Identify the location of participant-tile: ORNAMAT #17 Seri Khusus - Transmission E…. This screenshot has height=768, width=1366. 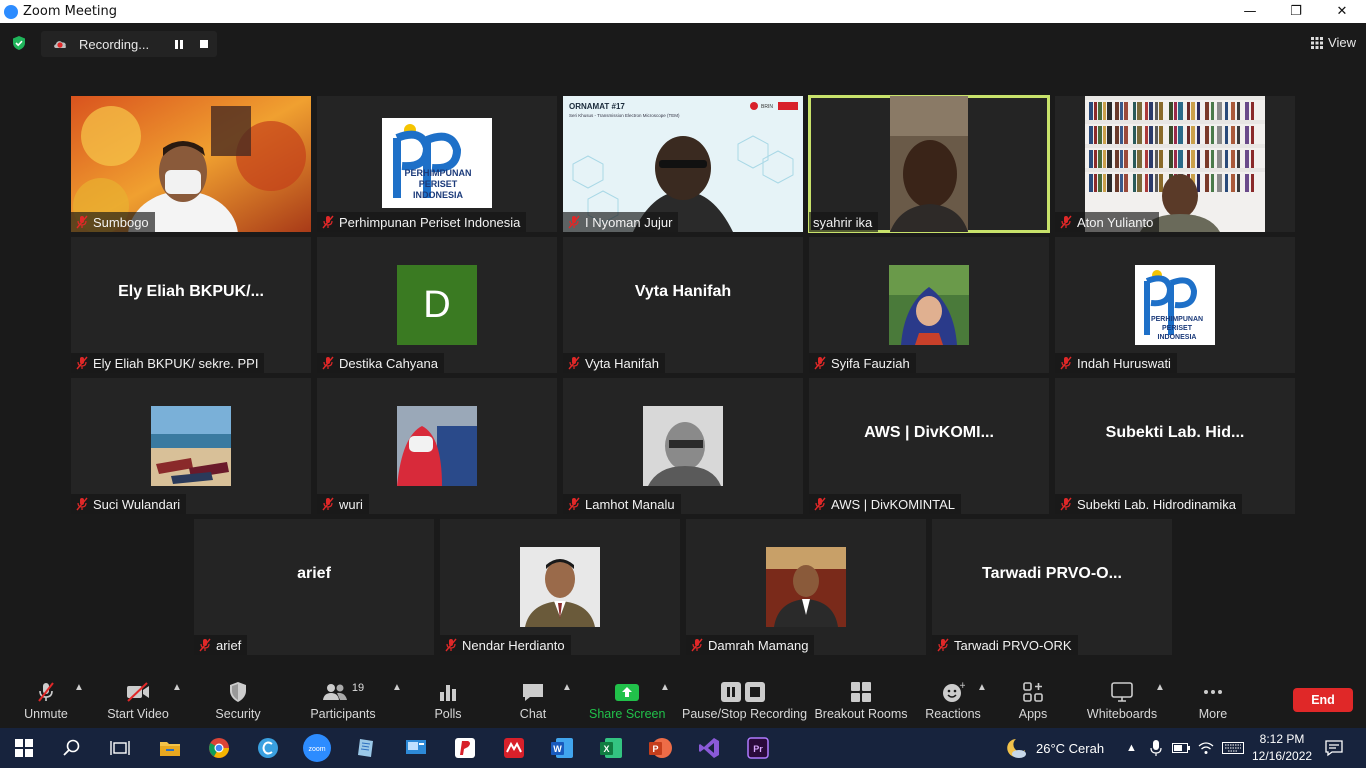
(683, 164).